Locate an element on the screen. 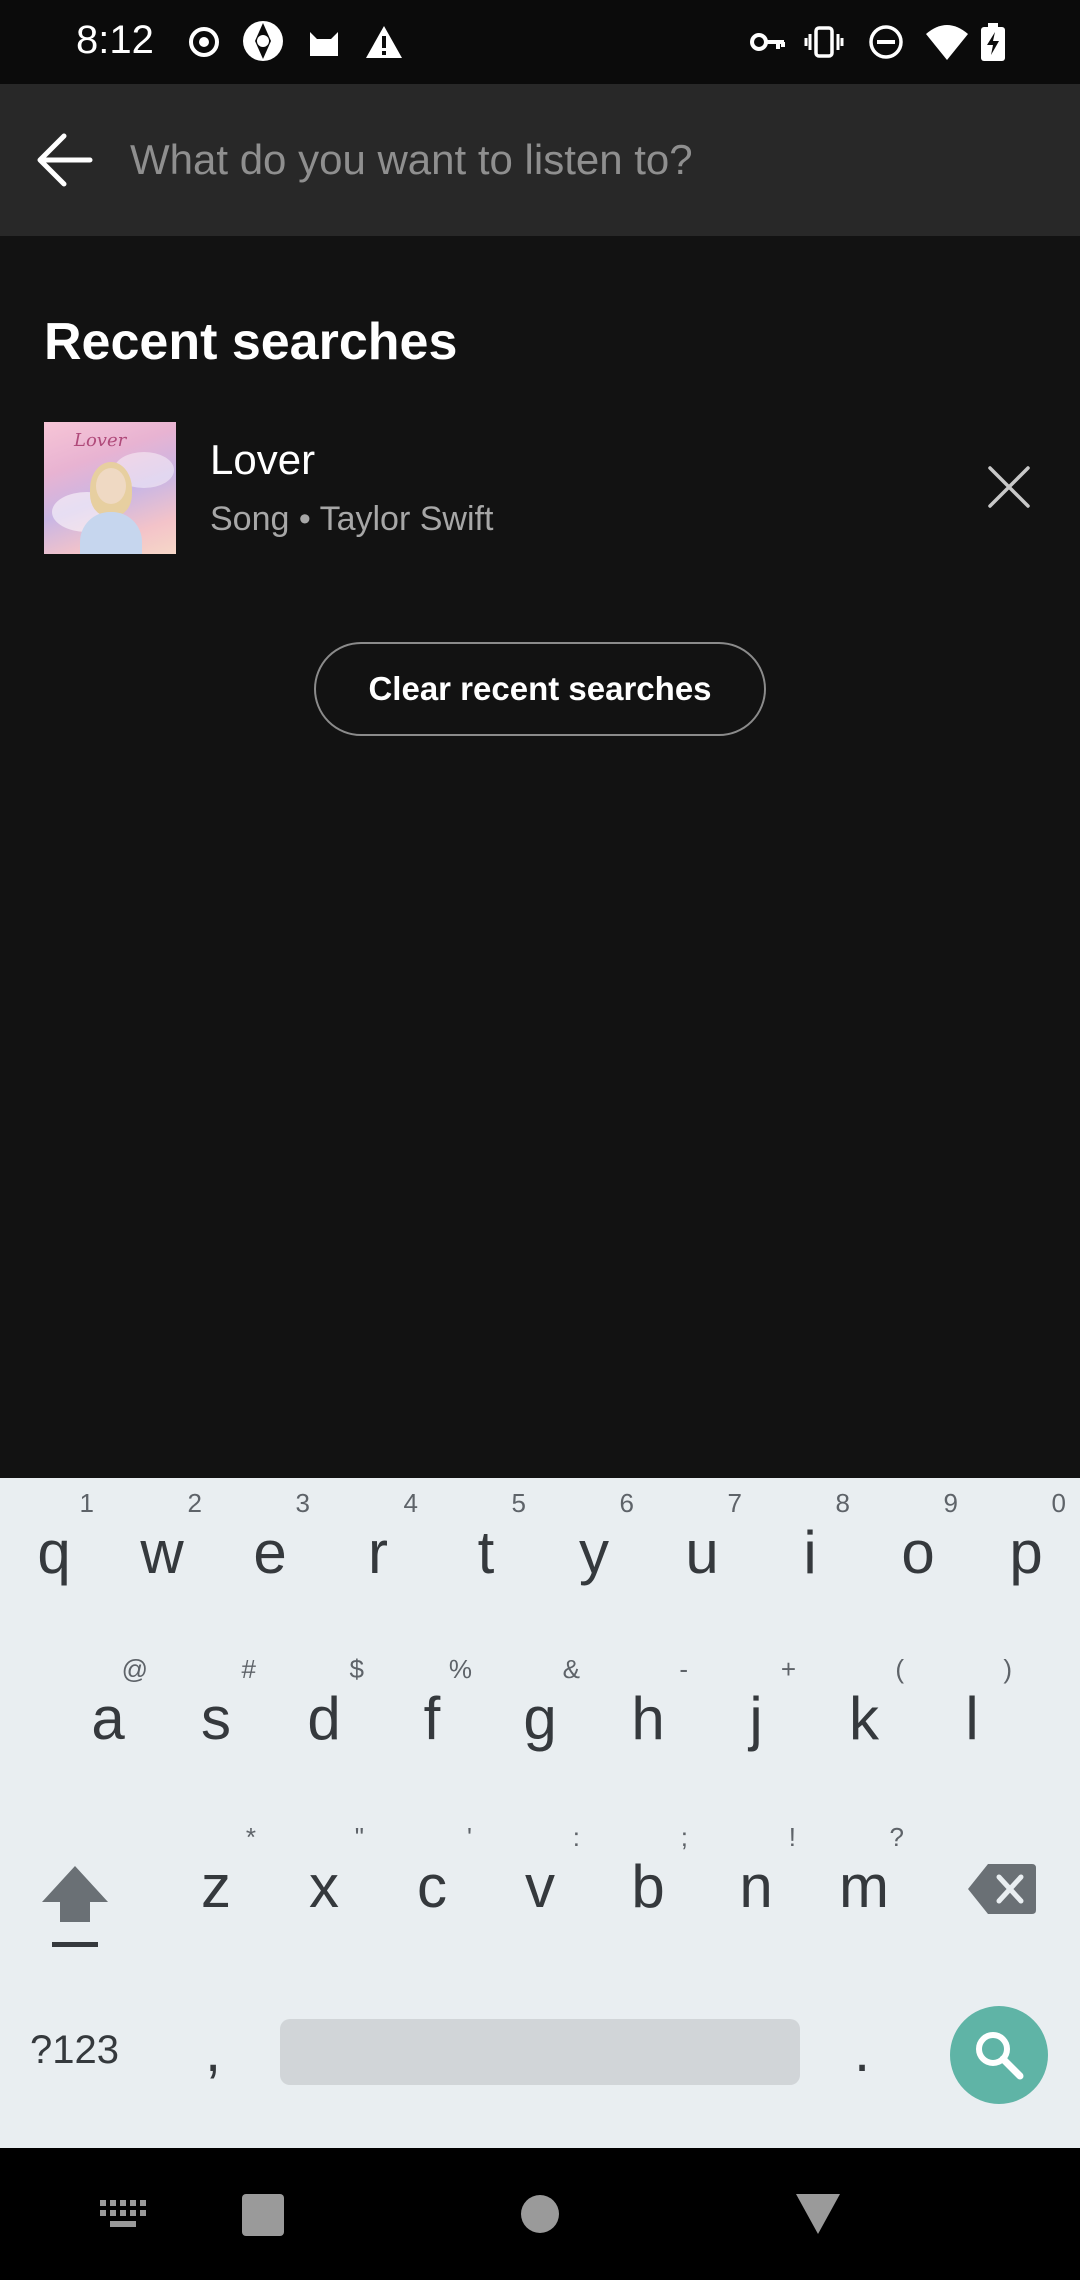 The image size is (1080, 2280). key-hint: ( is located at coordinates (899, 1669).